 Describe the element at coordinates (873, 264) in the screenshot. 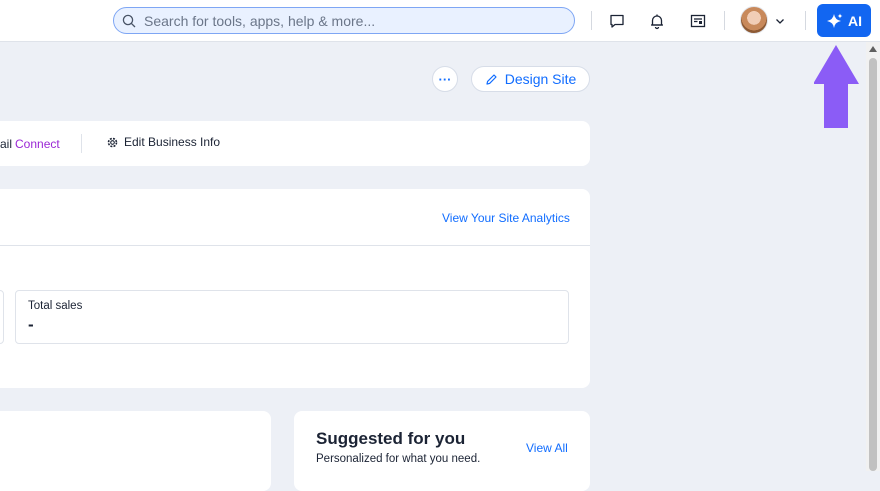

I see `scroll-thumb` at that location.